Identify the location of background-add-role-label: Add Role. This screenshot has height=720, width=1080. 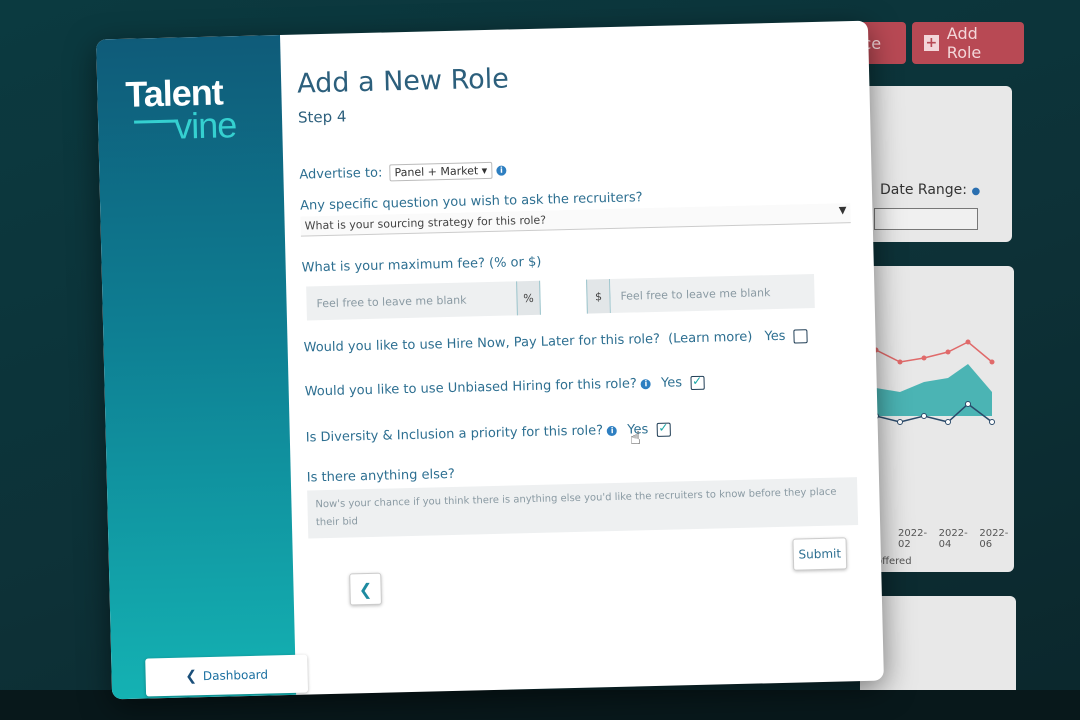
(964, 43).